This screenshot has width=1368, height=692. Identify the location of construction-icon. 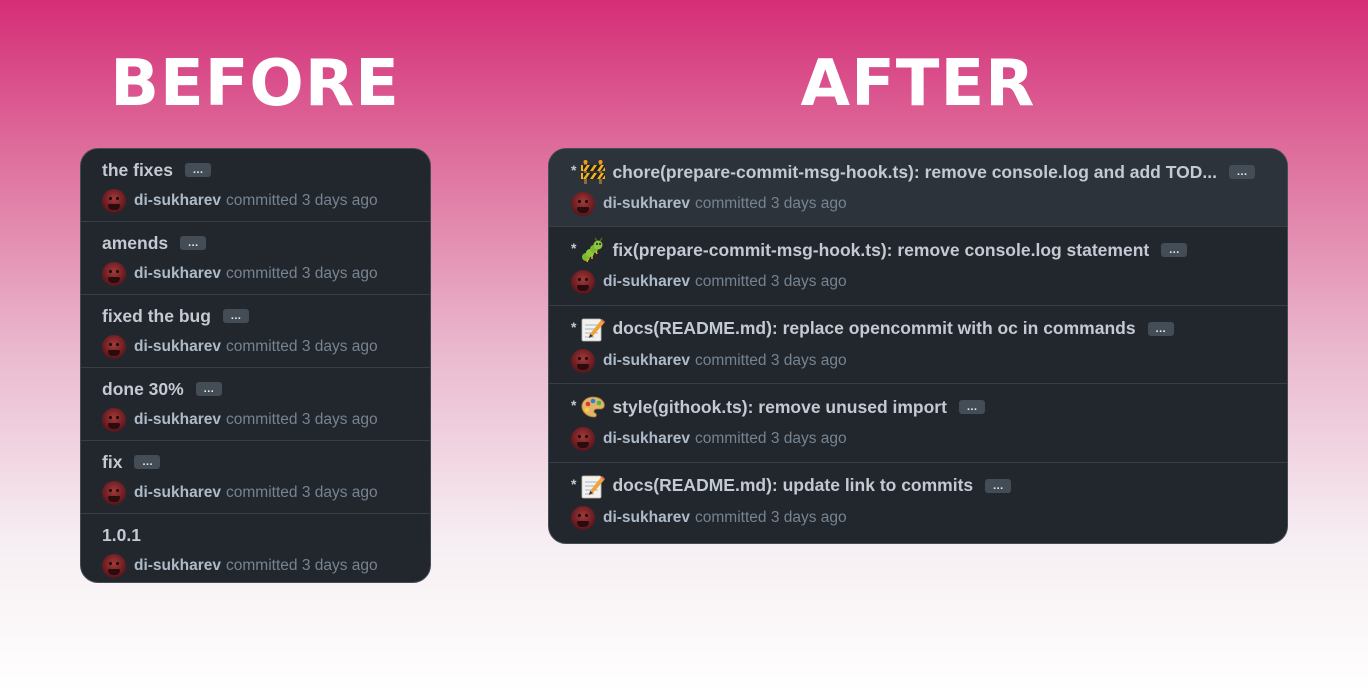
(593, 172).